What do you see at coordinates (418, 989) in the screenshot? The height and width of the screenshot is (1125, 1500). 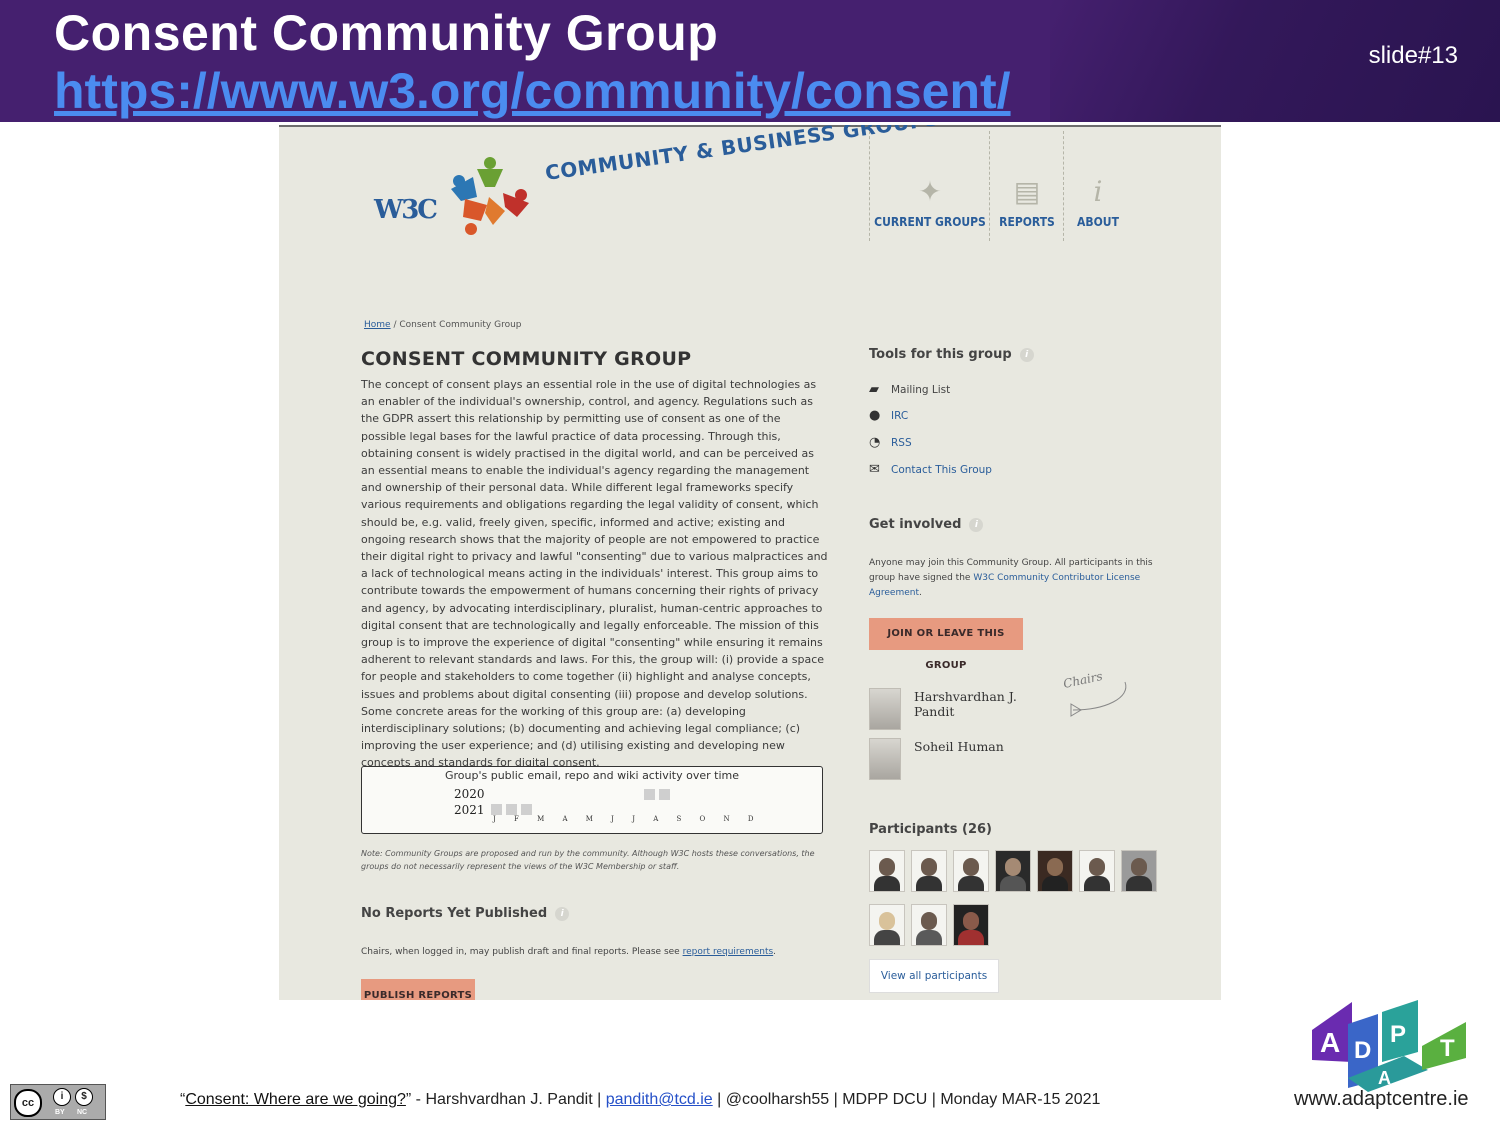 I see `publish-reports-button: PUBLISH REPORTS` at bounding box center [418, 989].